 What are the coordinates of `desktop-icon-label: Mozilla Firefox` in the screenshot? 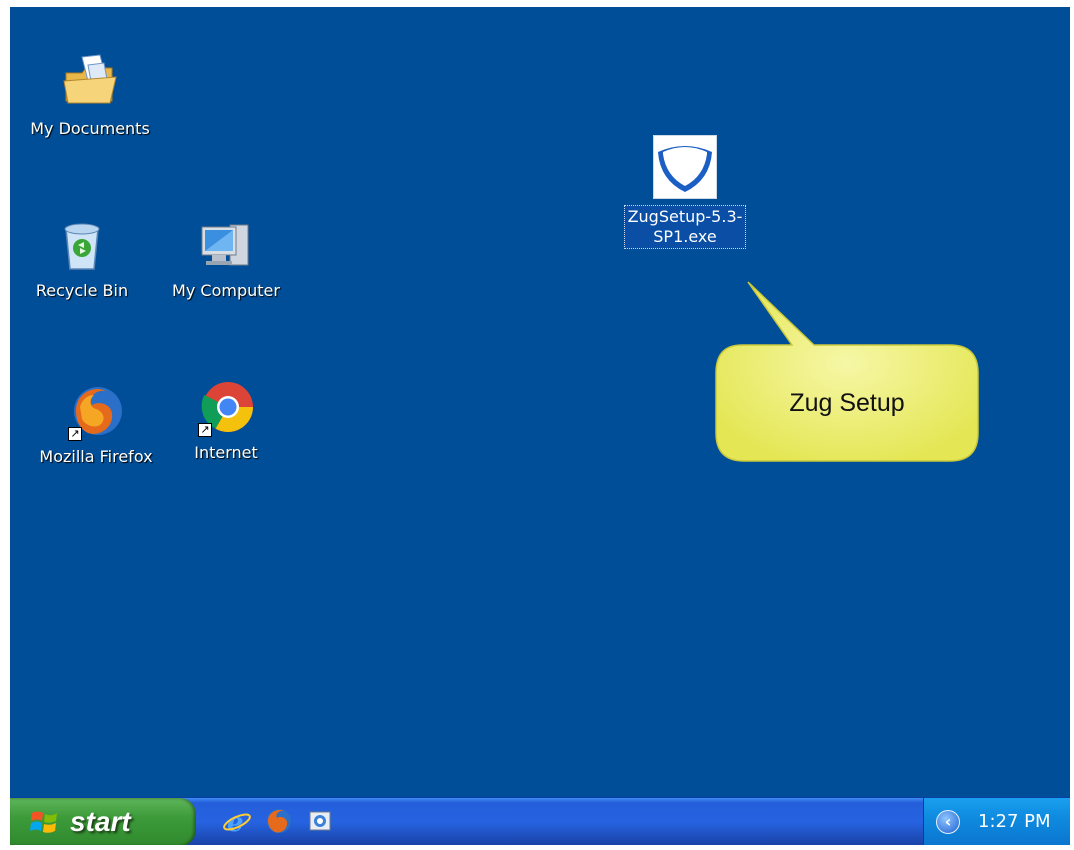 It's located at (96, 456).